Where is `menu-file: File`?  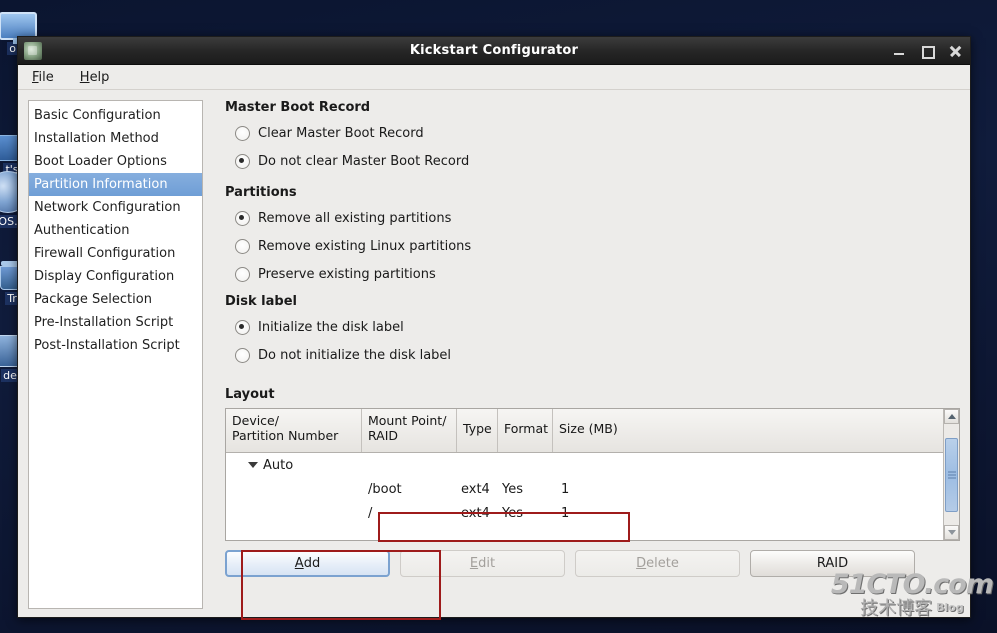
menu-file: File is located at coordinates (43, 77).